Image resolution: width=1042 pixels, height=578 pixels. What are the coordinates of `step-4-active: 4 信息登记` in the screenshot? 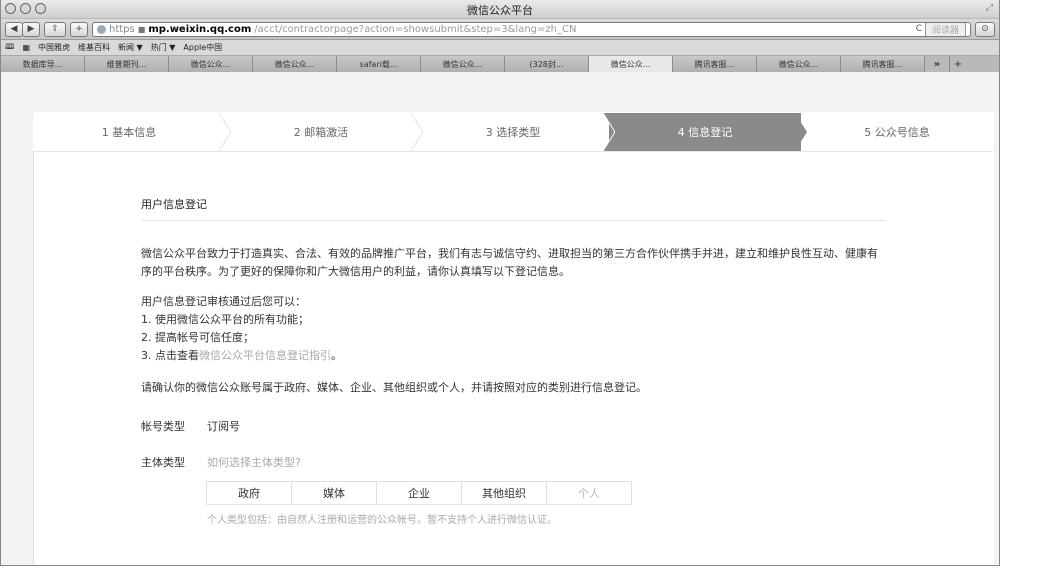 It's located at (708, 132).